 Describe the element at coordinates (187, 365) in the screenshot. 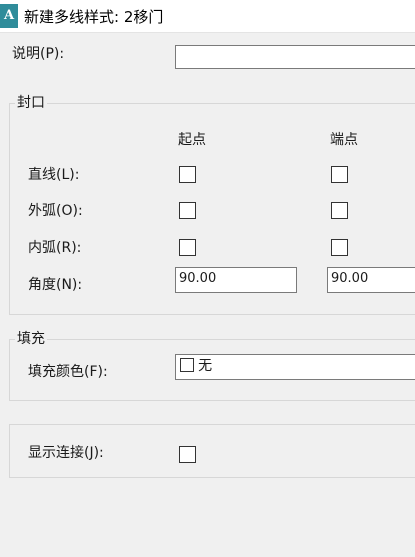

I see `color-swatch-icon` at that location.